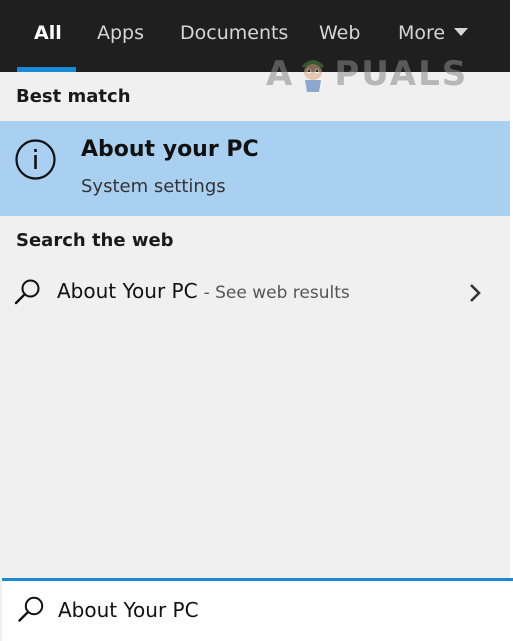 Image resolution: width=513 pixels, height=641 pixels. I want to click on web-result-text: About Your PC - See web results, so click(203, 291).